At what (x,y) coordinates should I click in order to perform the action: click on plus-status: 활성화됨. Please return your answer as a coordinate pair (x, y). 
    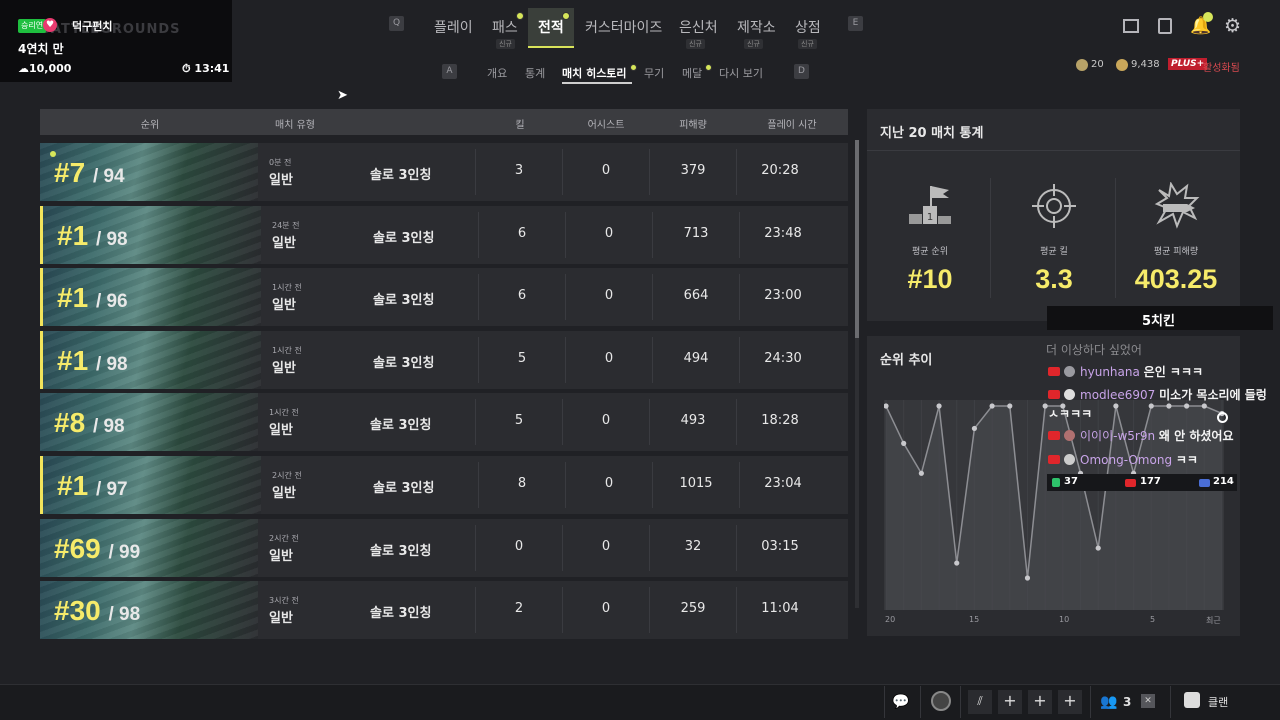
    Looking at the image, I should click on (1221, 68).